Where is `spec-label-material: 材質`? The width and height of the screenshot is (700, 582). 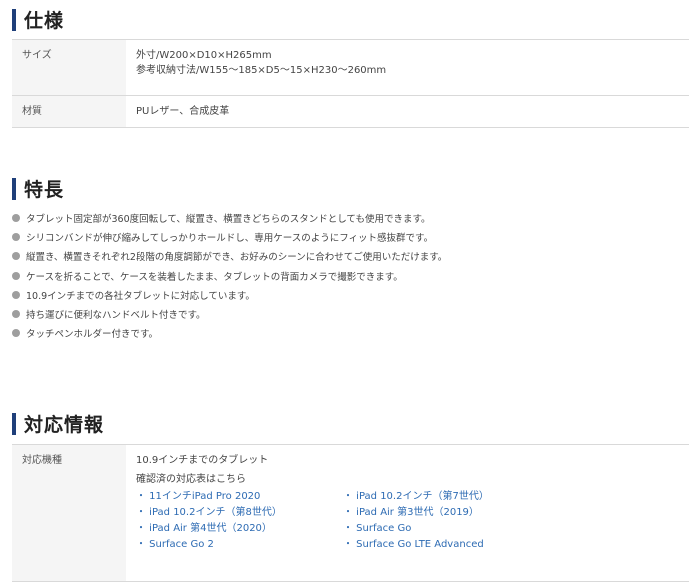 spec-label-material: 材質 is located at coordinates (69, 111).